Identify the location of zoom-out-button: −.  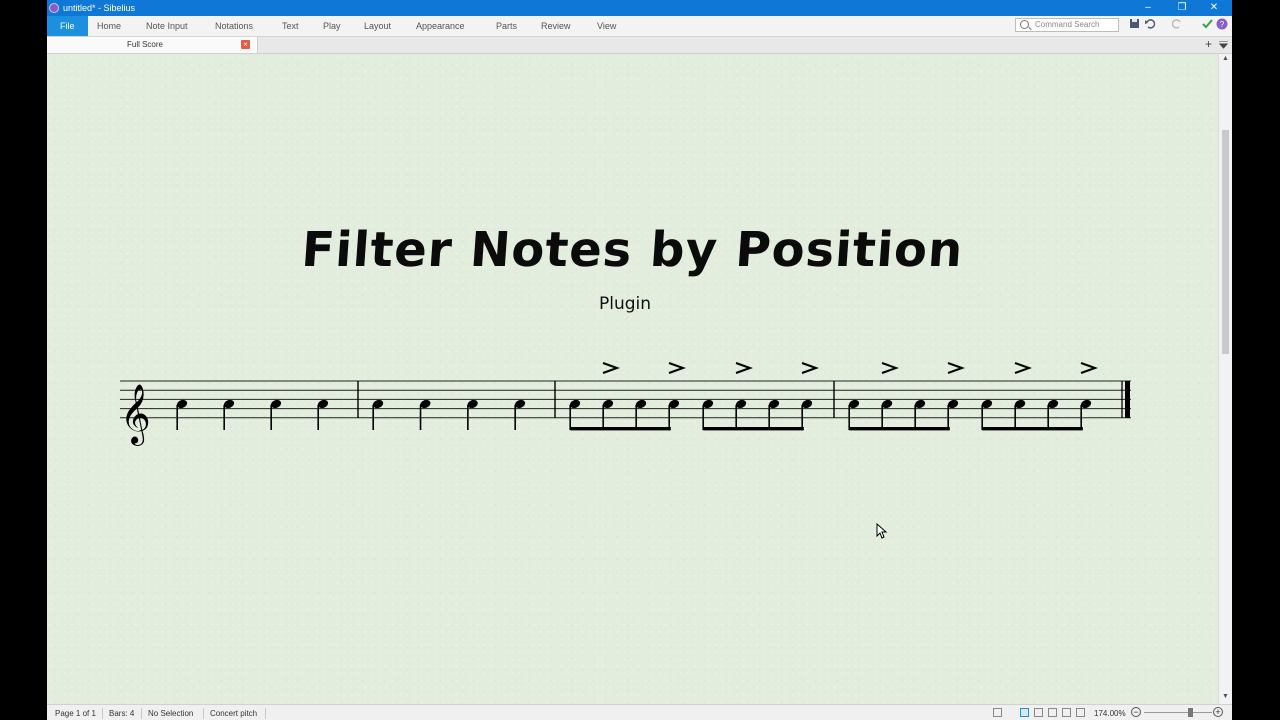
(1136, 712).